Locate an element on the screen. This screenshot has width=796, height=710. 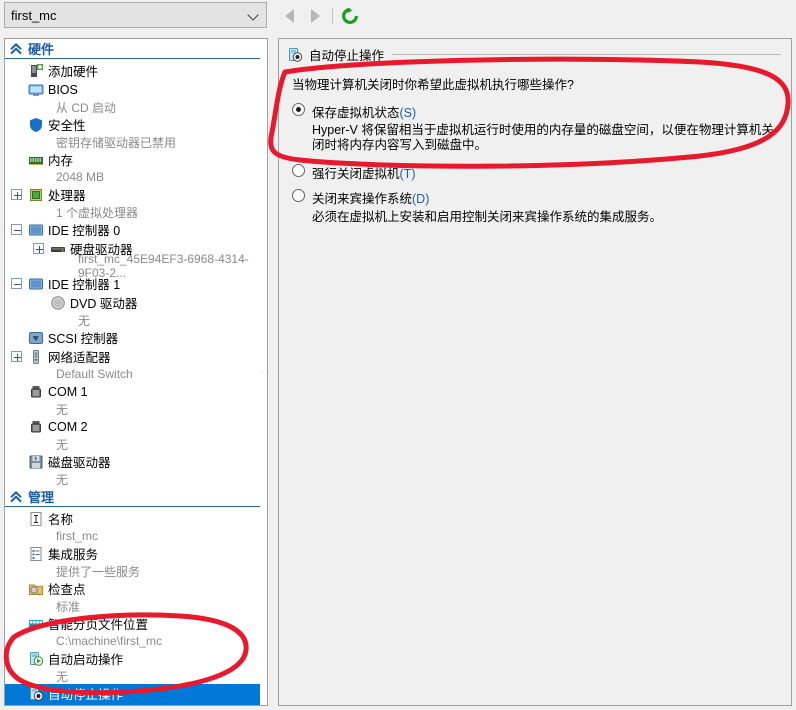
vm-selector-dropdown: first_mc is located at coordinates (135, 15).